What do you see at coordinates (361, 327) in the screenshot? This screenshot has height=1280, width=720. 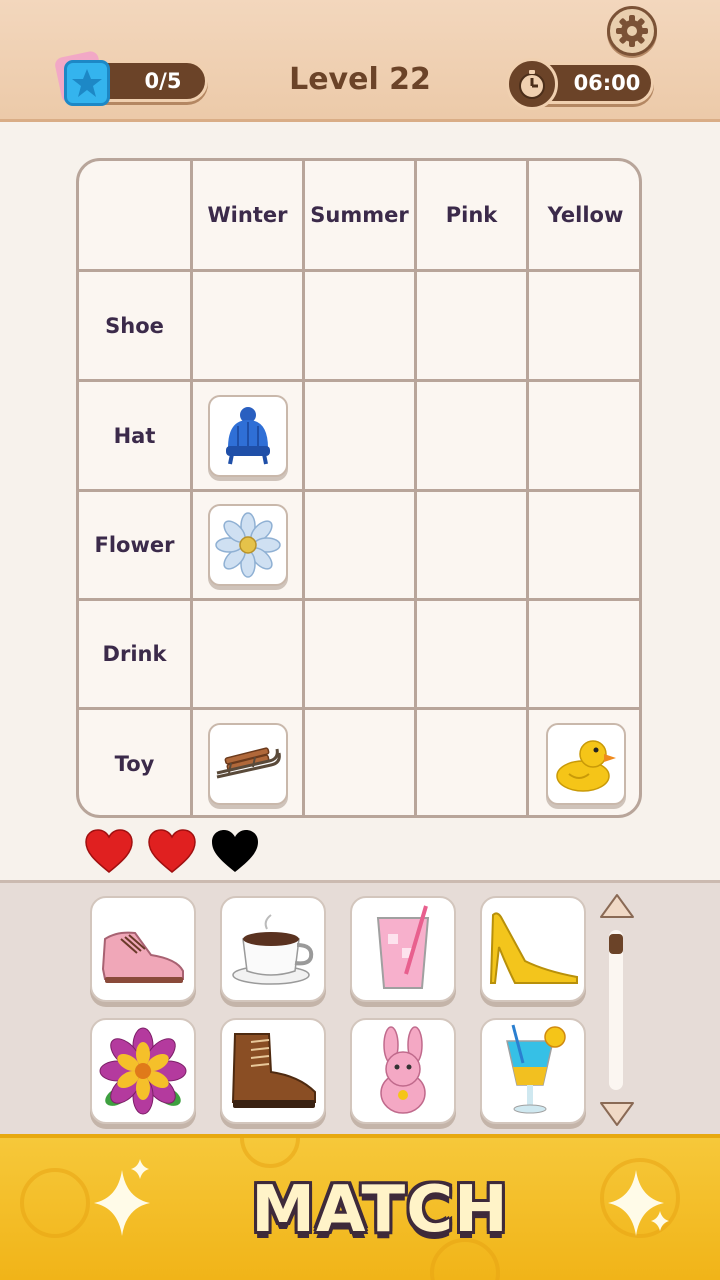 I see `grid-cell-shoe-summer` at bounding box center [361, 327].